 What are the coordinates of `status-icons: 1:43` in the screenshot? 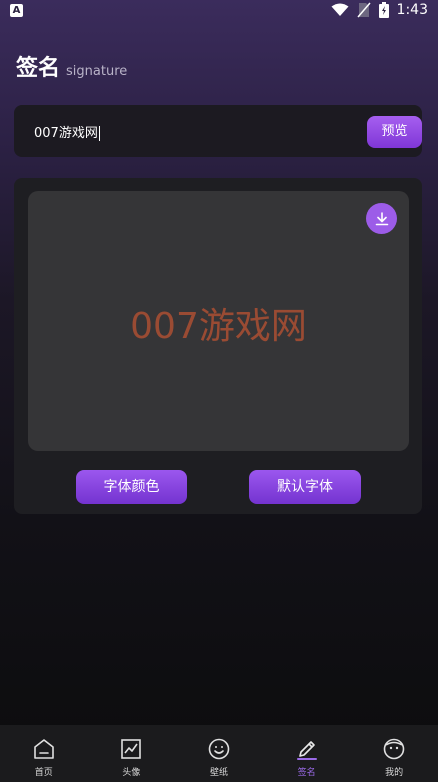 It's located at (379, 10).